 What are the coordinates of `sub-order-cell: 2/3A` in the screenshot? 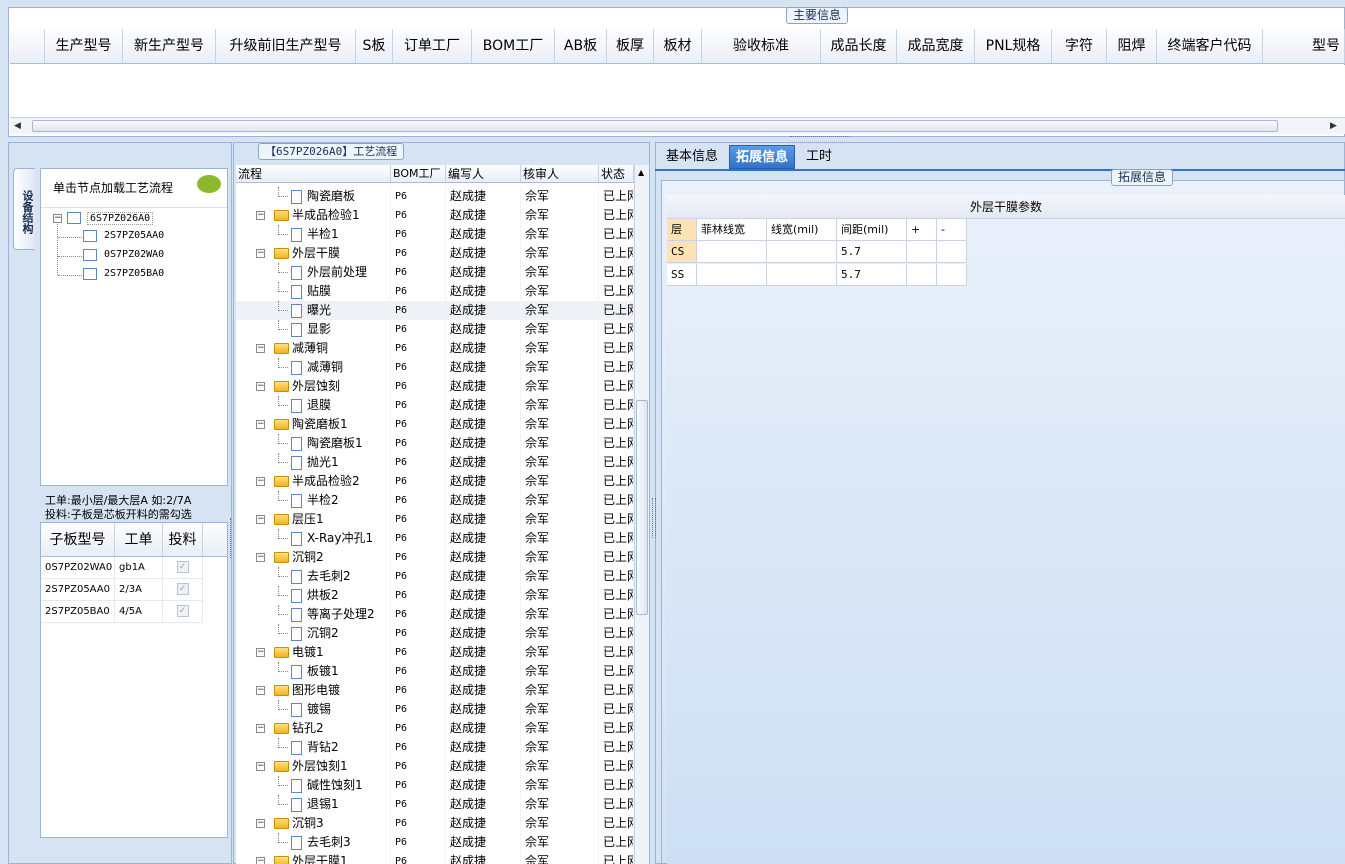 It's located at (139, 590).